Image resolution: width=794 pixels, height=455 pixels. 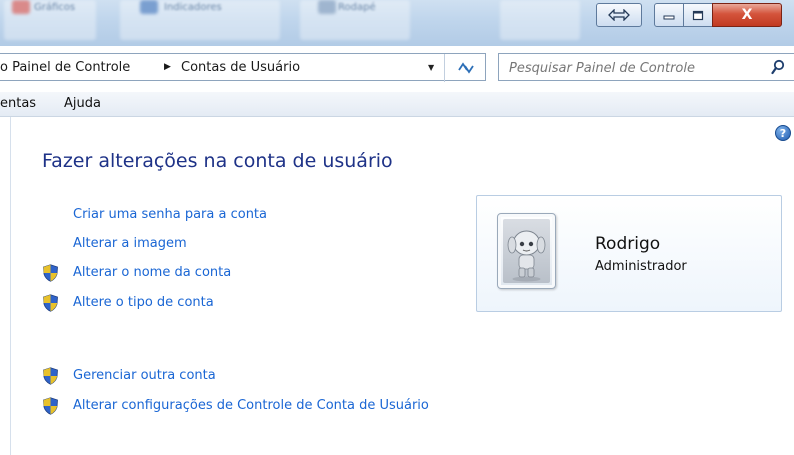 I want to click on avatar, so click(x=526, y=251).